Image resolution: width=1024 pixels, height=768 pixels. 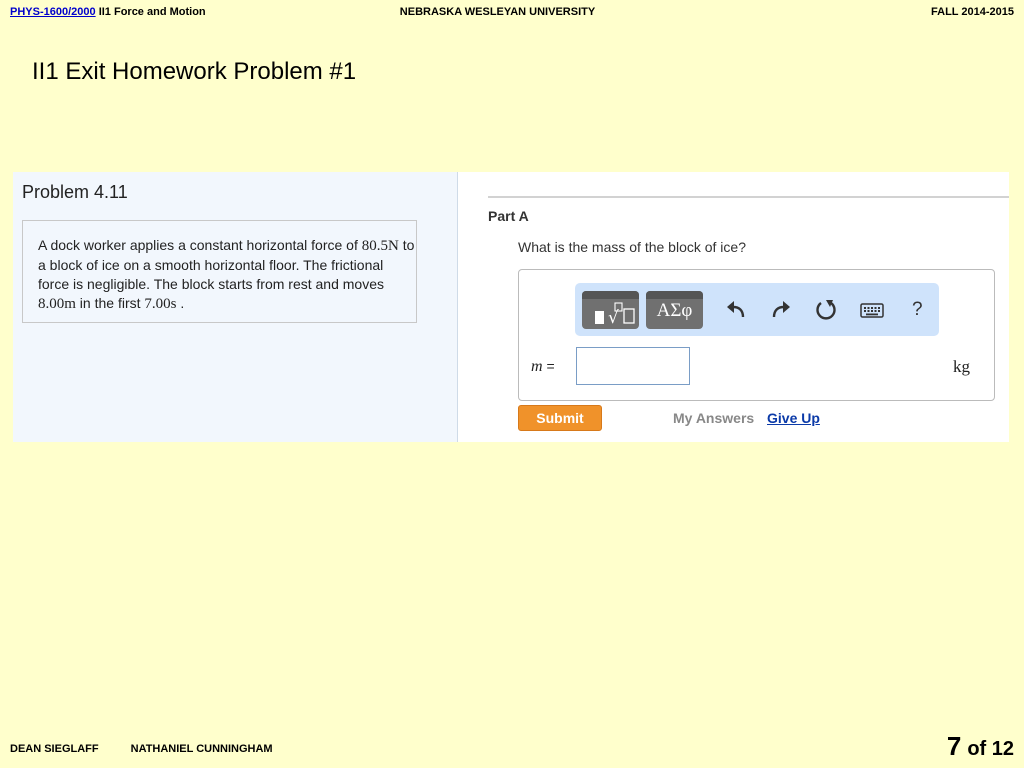 I want to click on undo-icon, so click(x=736, y=310).